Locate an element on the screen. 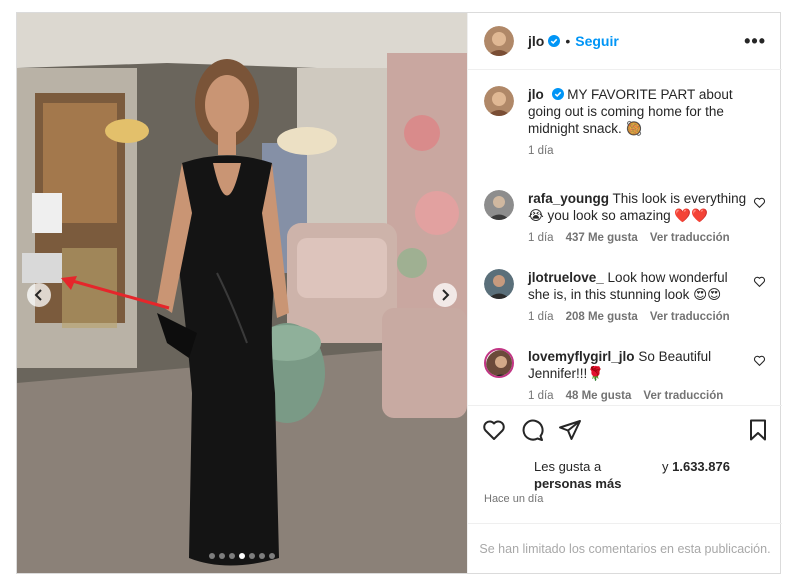  chevron-left-icon is located at coordinates (38, 295).